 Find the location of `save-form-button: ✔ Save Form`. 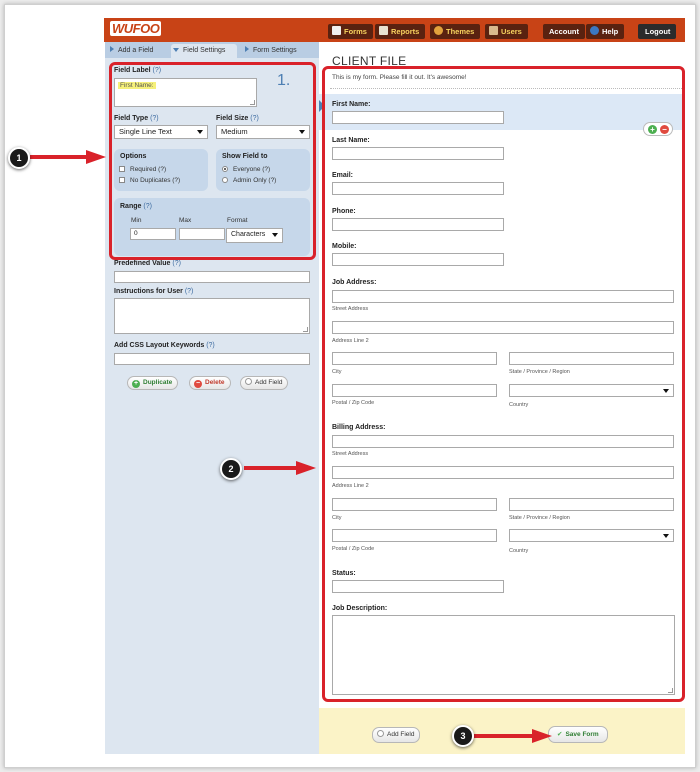

save-form-button: ✔ Save Form is located at coordinates (578, 734).